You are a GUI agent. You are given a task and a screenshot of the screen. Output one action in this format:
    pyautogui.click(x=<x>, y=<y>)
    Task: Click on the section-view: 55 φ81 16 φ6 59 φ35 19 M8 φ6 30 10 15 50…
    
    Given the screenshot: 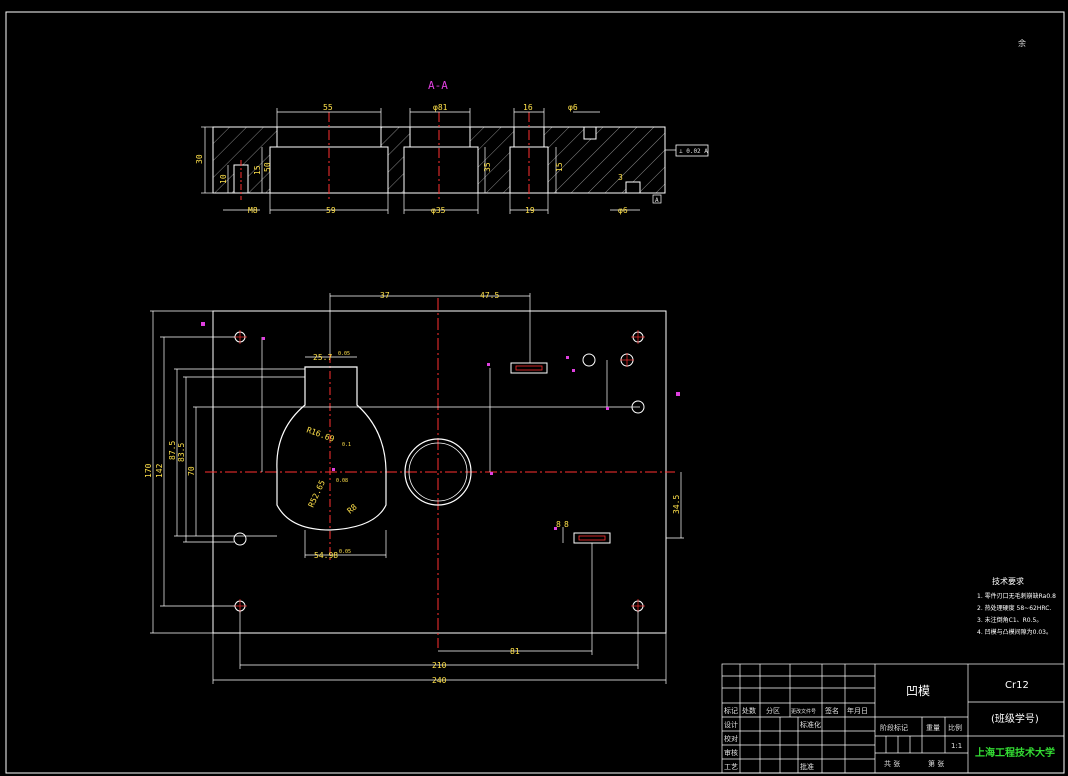 What is the action you would take?
    pyautogui.click(x=452, y=159)
    